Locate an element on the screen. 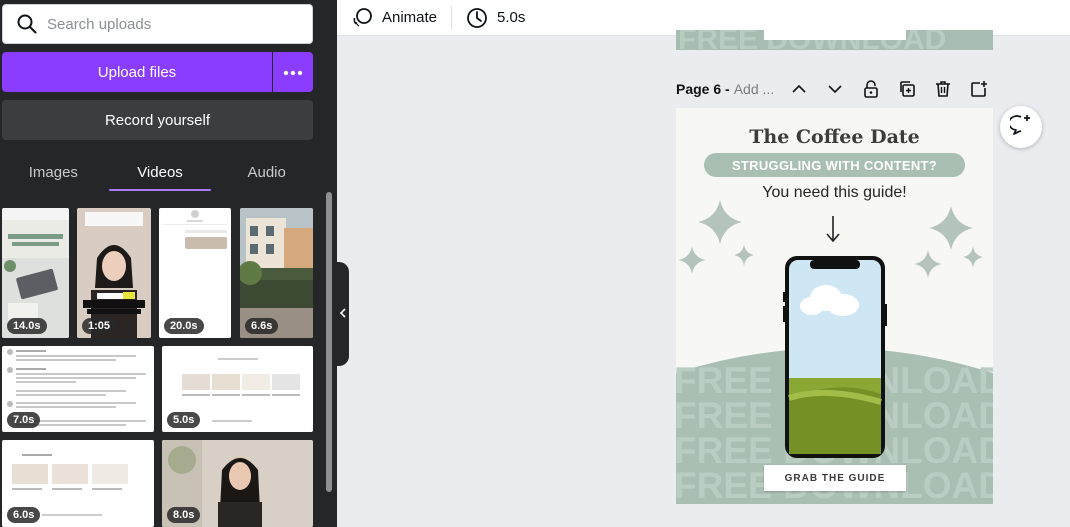  search-input is located at coordinates (167, 24).